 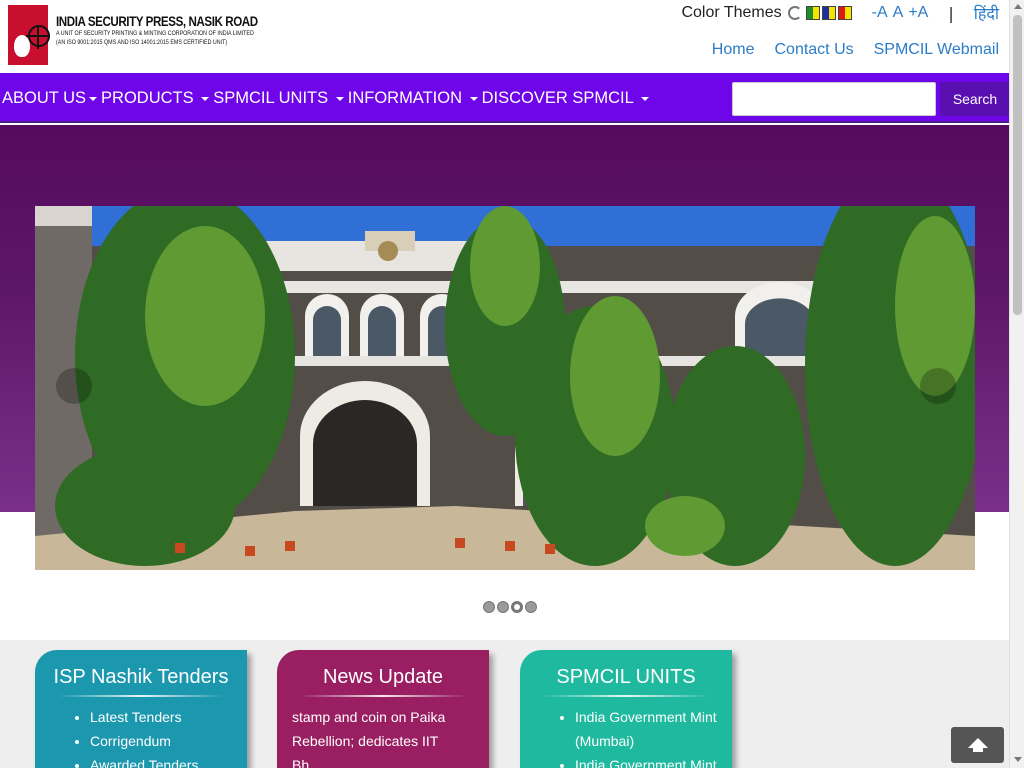 I want to click on nav-label: INFORMATION, so click(x=405, y=97).